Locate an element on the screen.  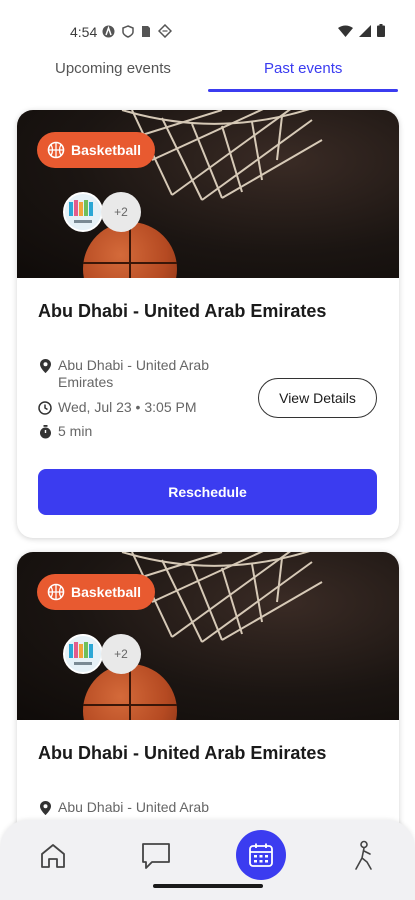
nav-profile is located at coordinates (364, 856).